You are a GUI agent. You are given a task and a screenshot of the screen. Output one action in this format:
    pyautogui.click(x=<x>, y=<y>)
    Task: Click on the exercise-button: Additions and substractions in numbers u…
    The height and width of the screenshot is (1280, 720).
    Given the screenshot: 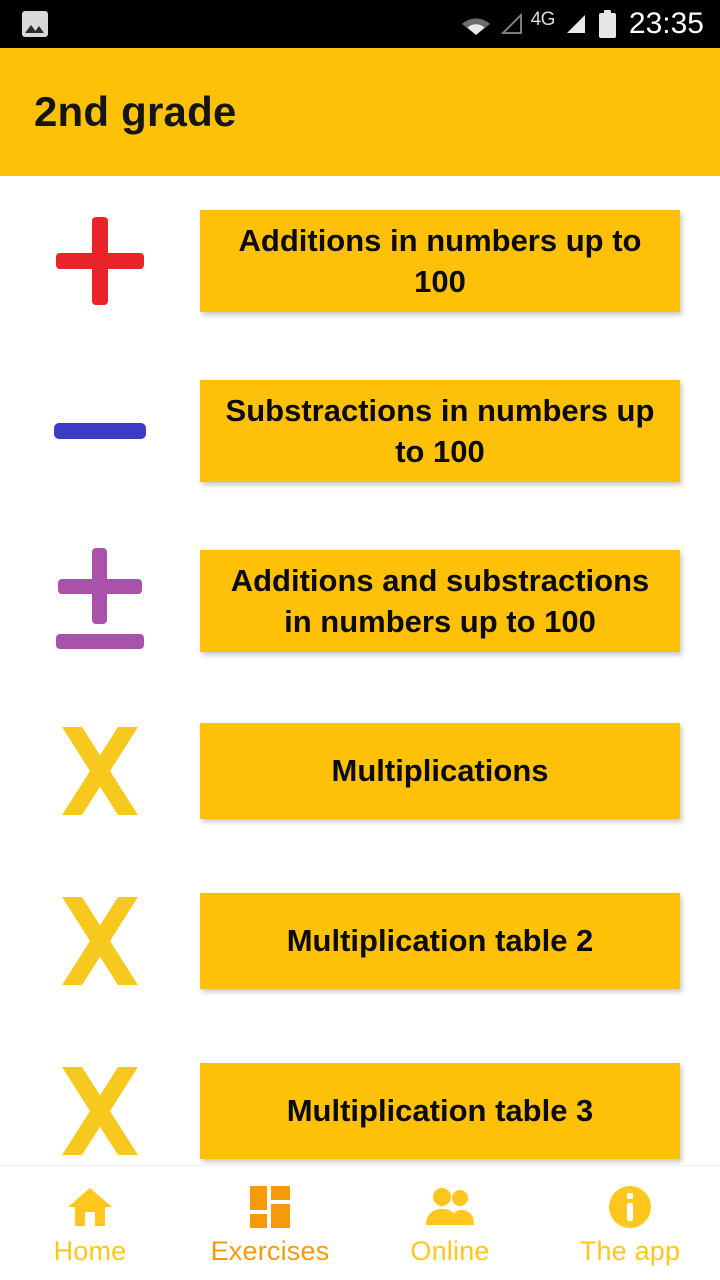 What is the action you would take?
    pyautogui.click(x=440, y=601)
    